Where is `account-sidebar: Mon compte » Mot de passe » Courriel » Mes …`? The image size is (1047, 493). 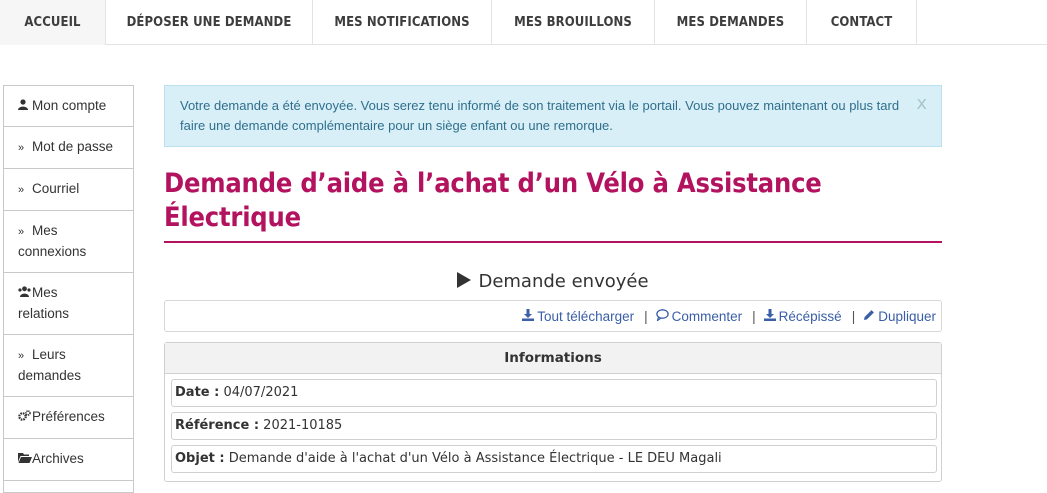 account-sidebar: Mon compte » Mot de passe » Courriel » Mes … is located at coordinates (68, 289).